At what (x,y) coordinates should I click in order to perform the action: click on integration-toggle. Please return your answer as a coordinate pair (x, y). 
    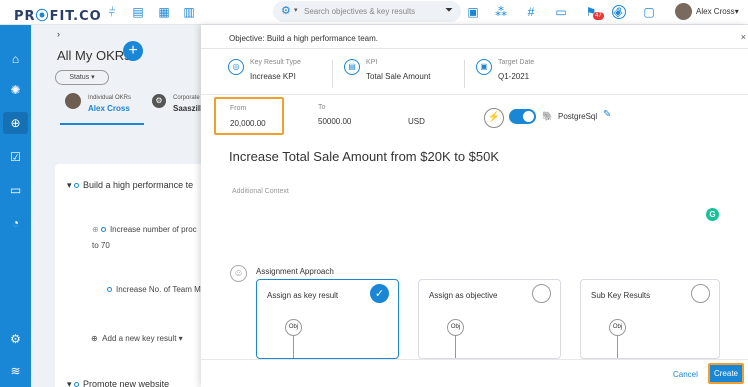
    Looking at the image, I should click on (522, 116).